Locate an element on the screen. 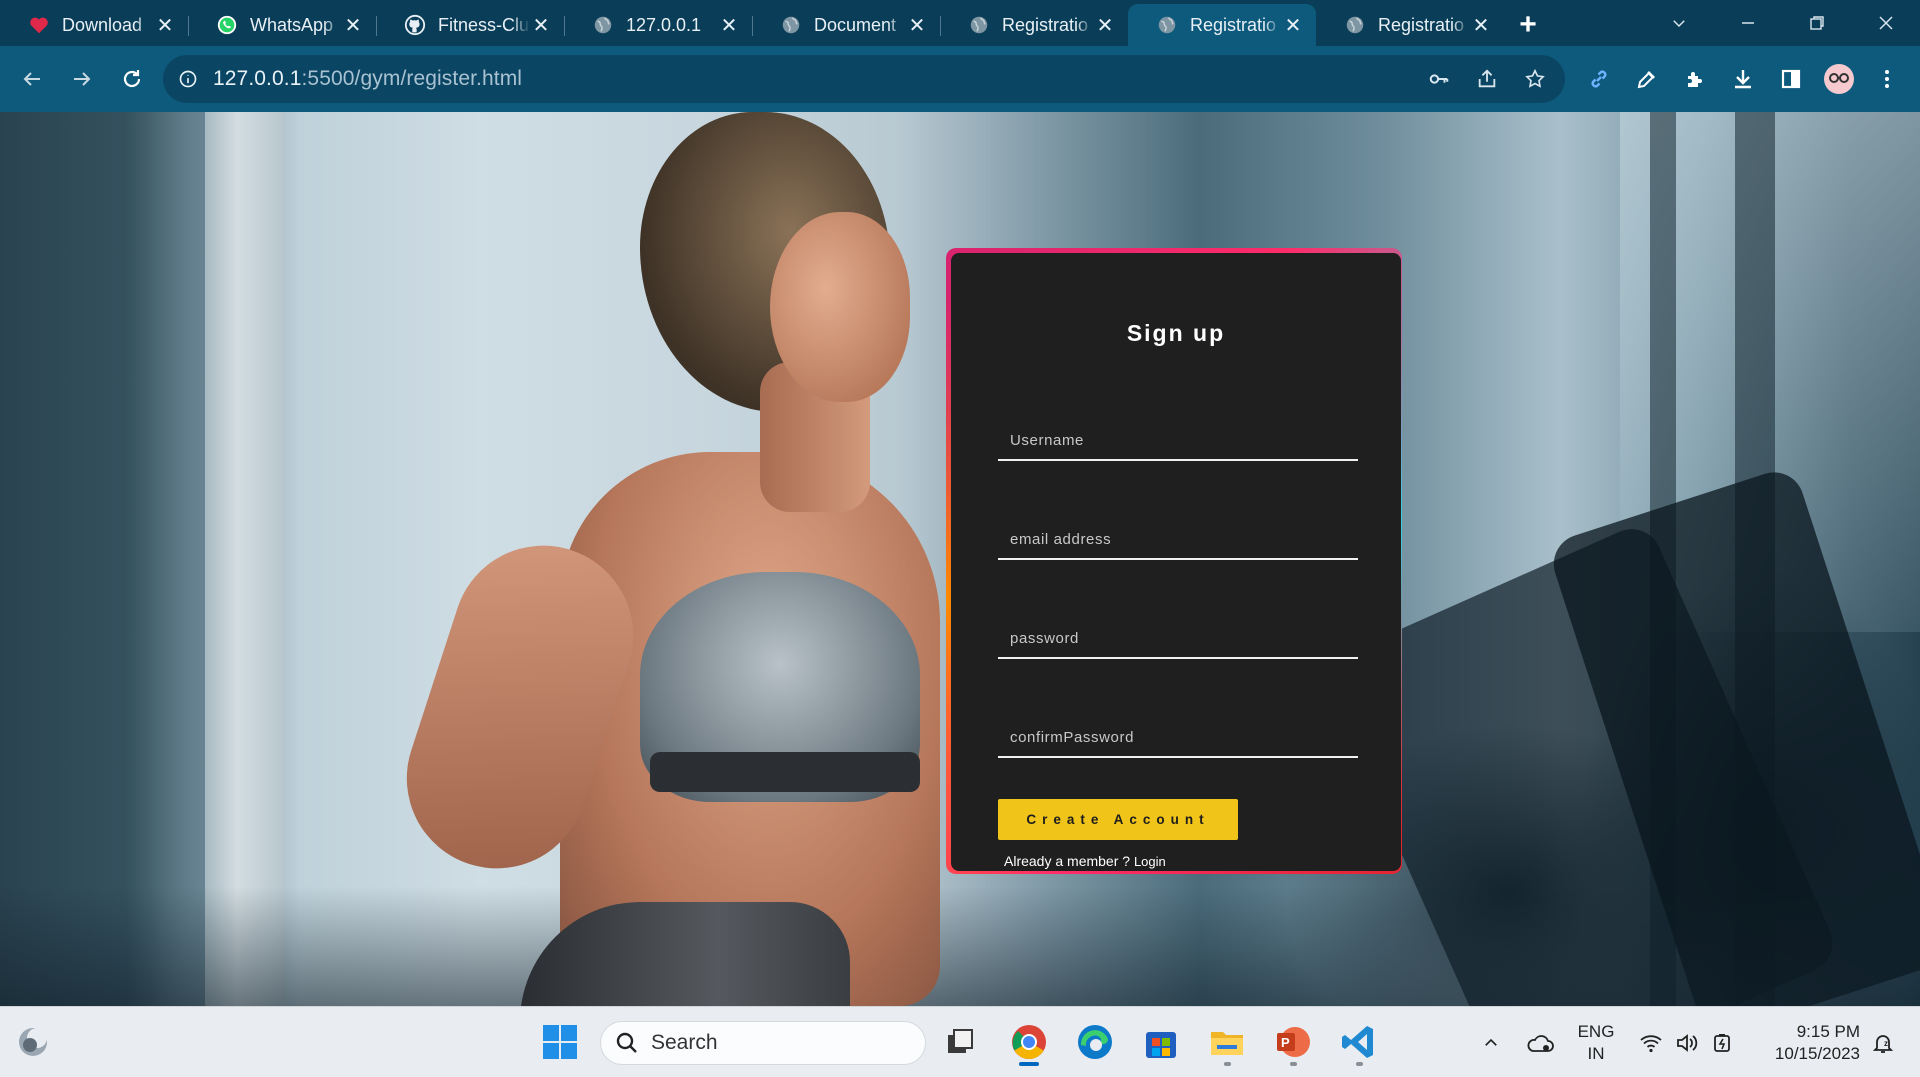  username-input is located at coordinates (1178, 440).